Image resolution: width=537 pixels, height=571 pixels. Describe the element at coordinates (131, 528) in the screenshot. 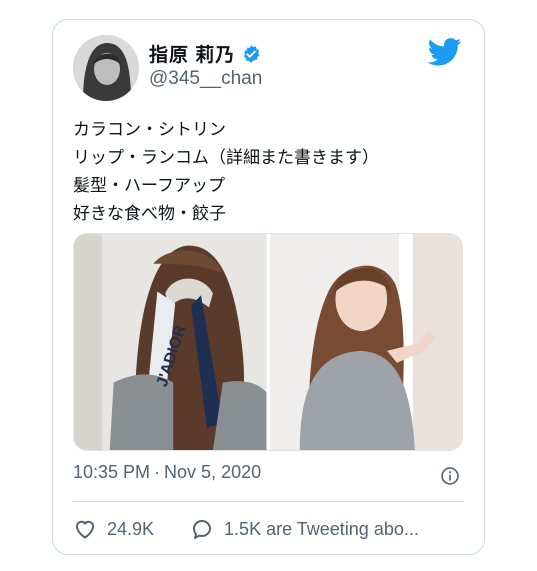

I see `like-count: 24.9K` at that location.